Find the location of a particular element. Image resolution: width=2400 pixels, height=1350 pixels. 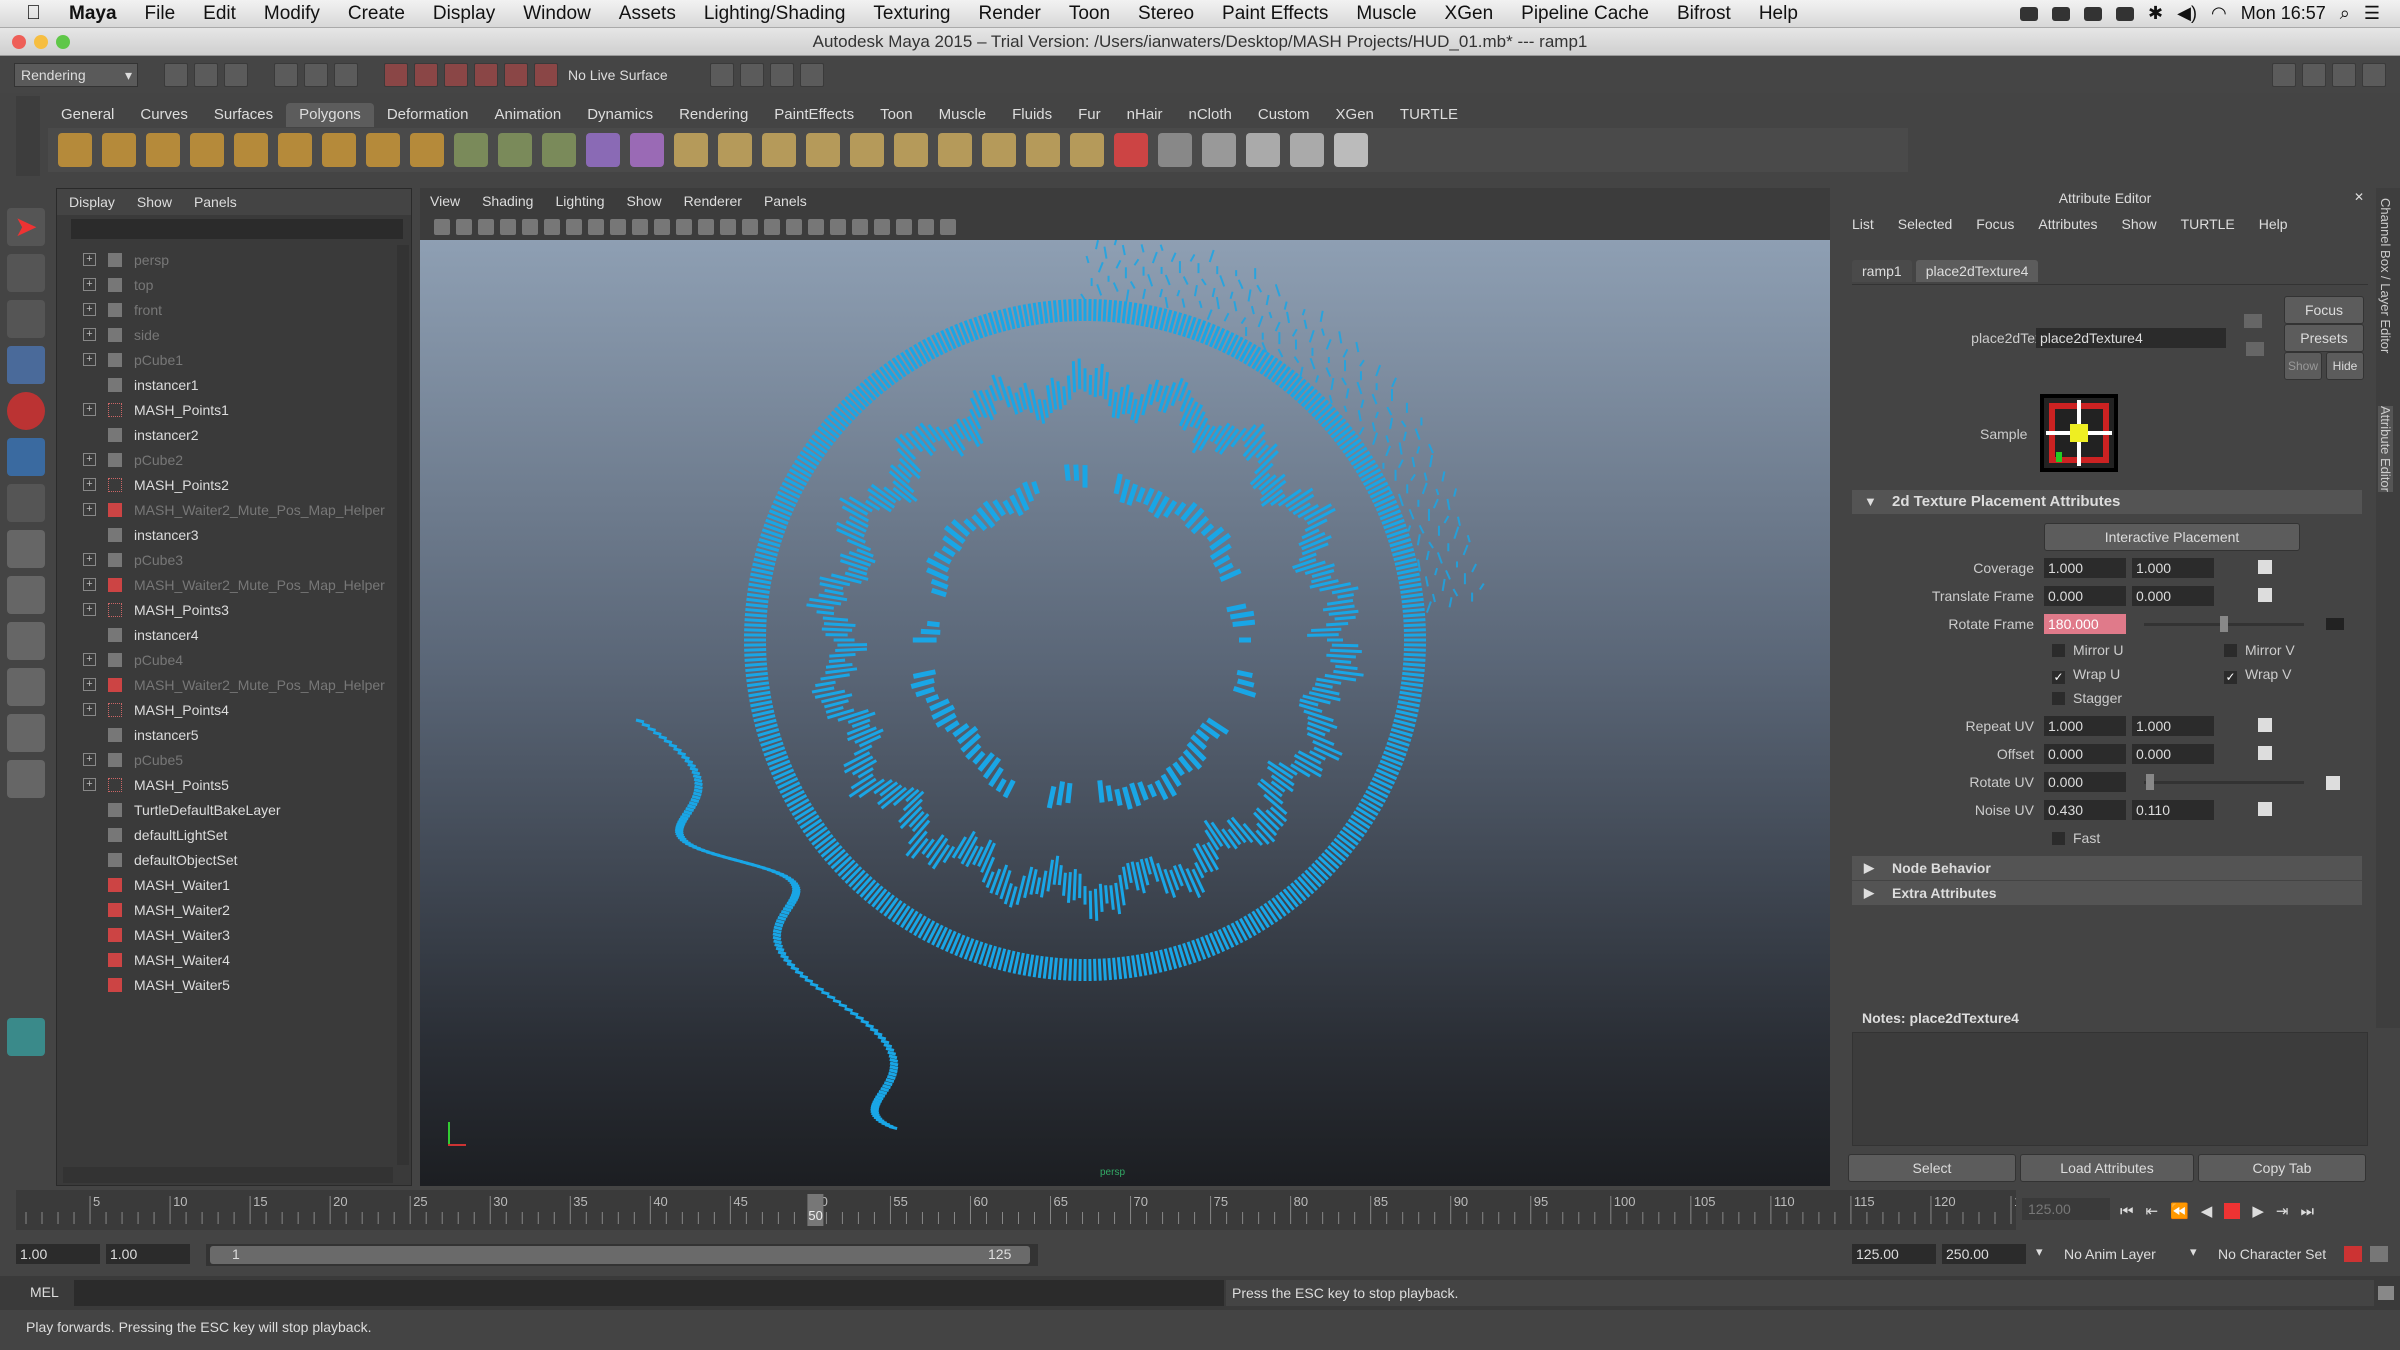

step-back-frame-icon: ⏪ is located at coordinates (2179, 1211).